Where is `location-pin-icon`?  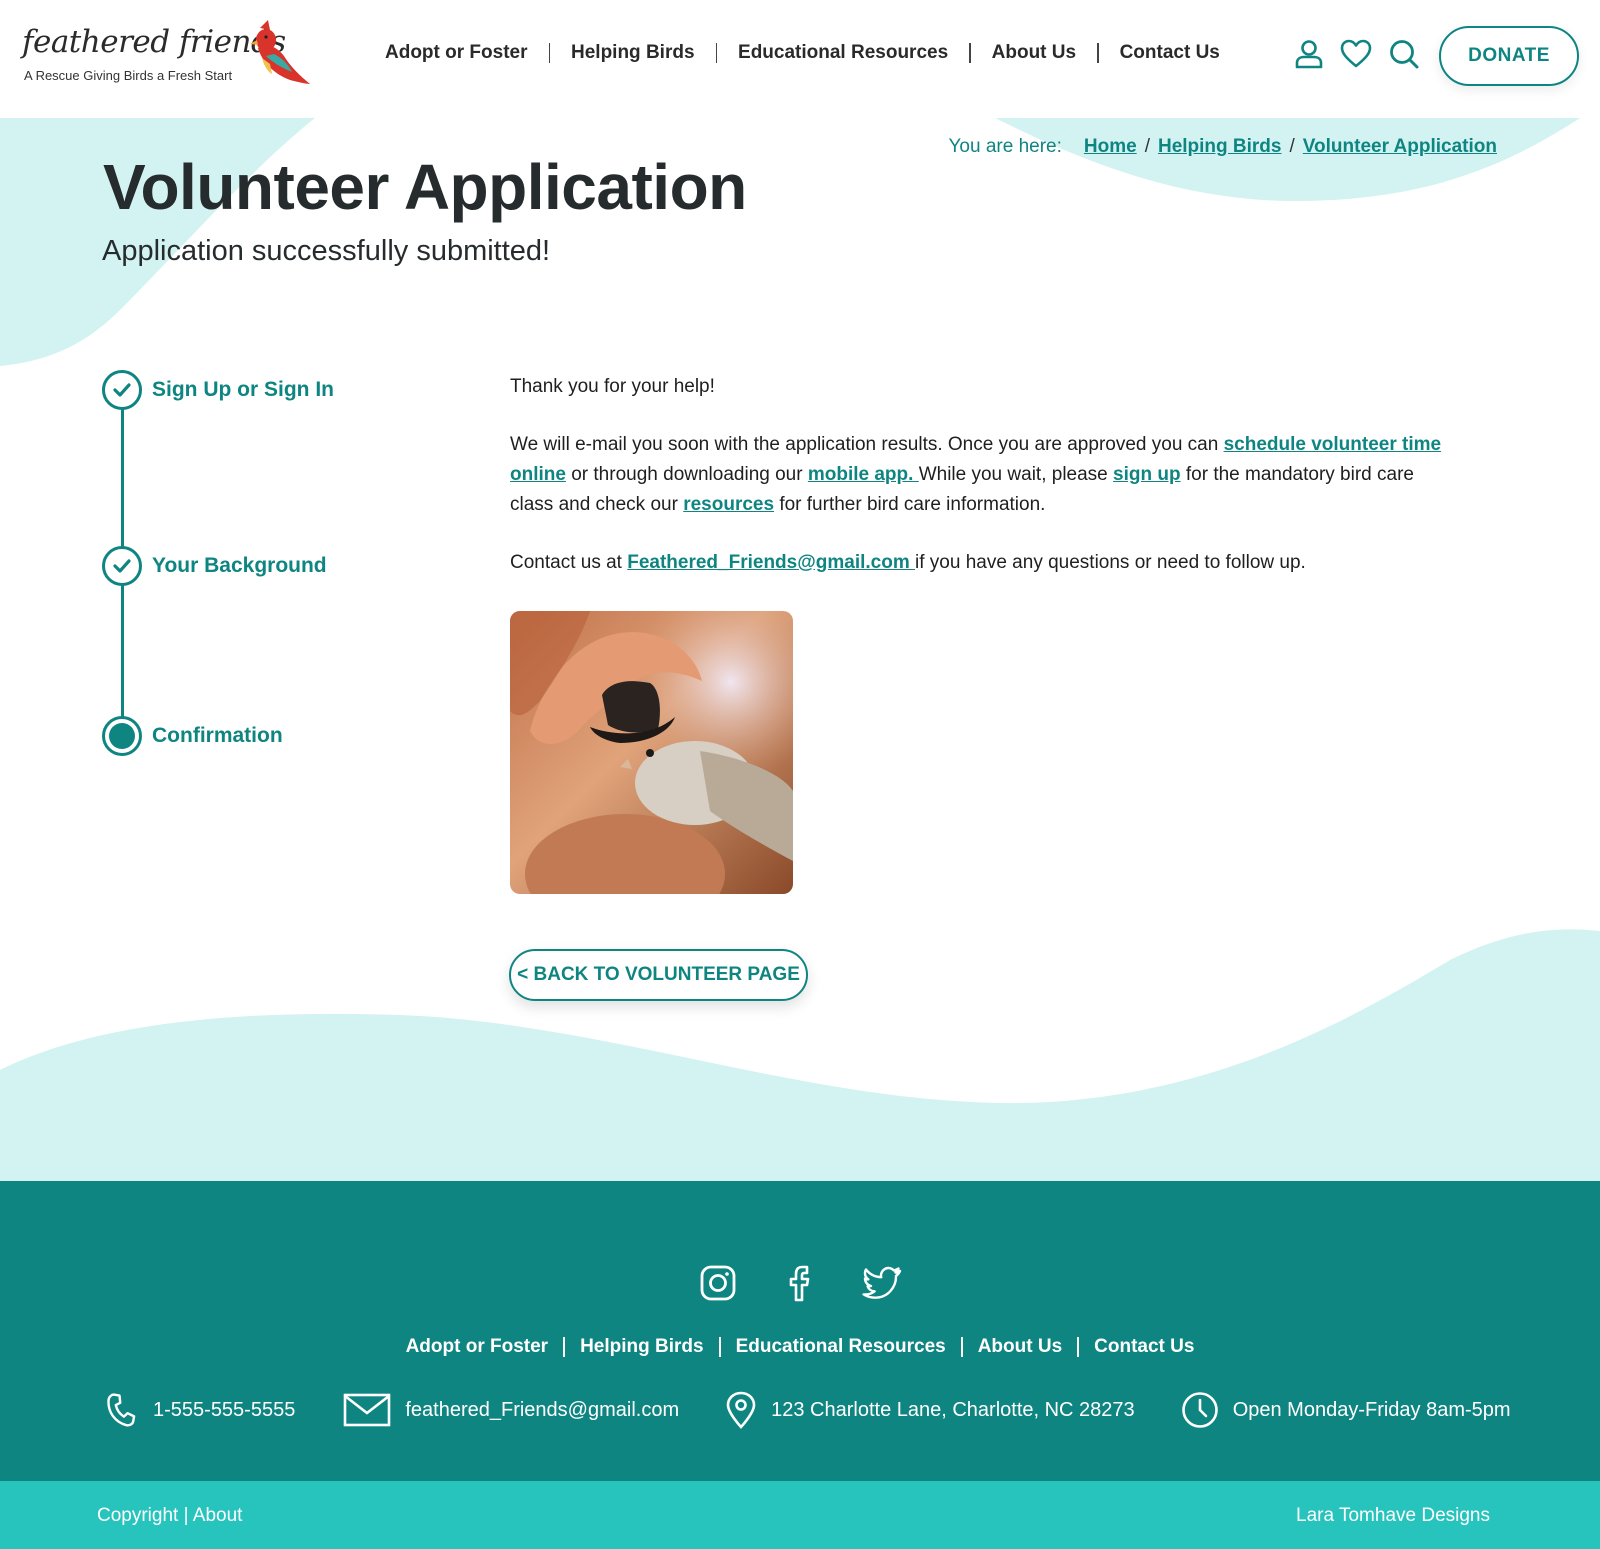 location-pin-icon is located at coordinates (741, 1410).